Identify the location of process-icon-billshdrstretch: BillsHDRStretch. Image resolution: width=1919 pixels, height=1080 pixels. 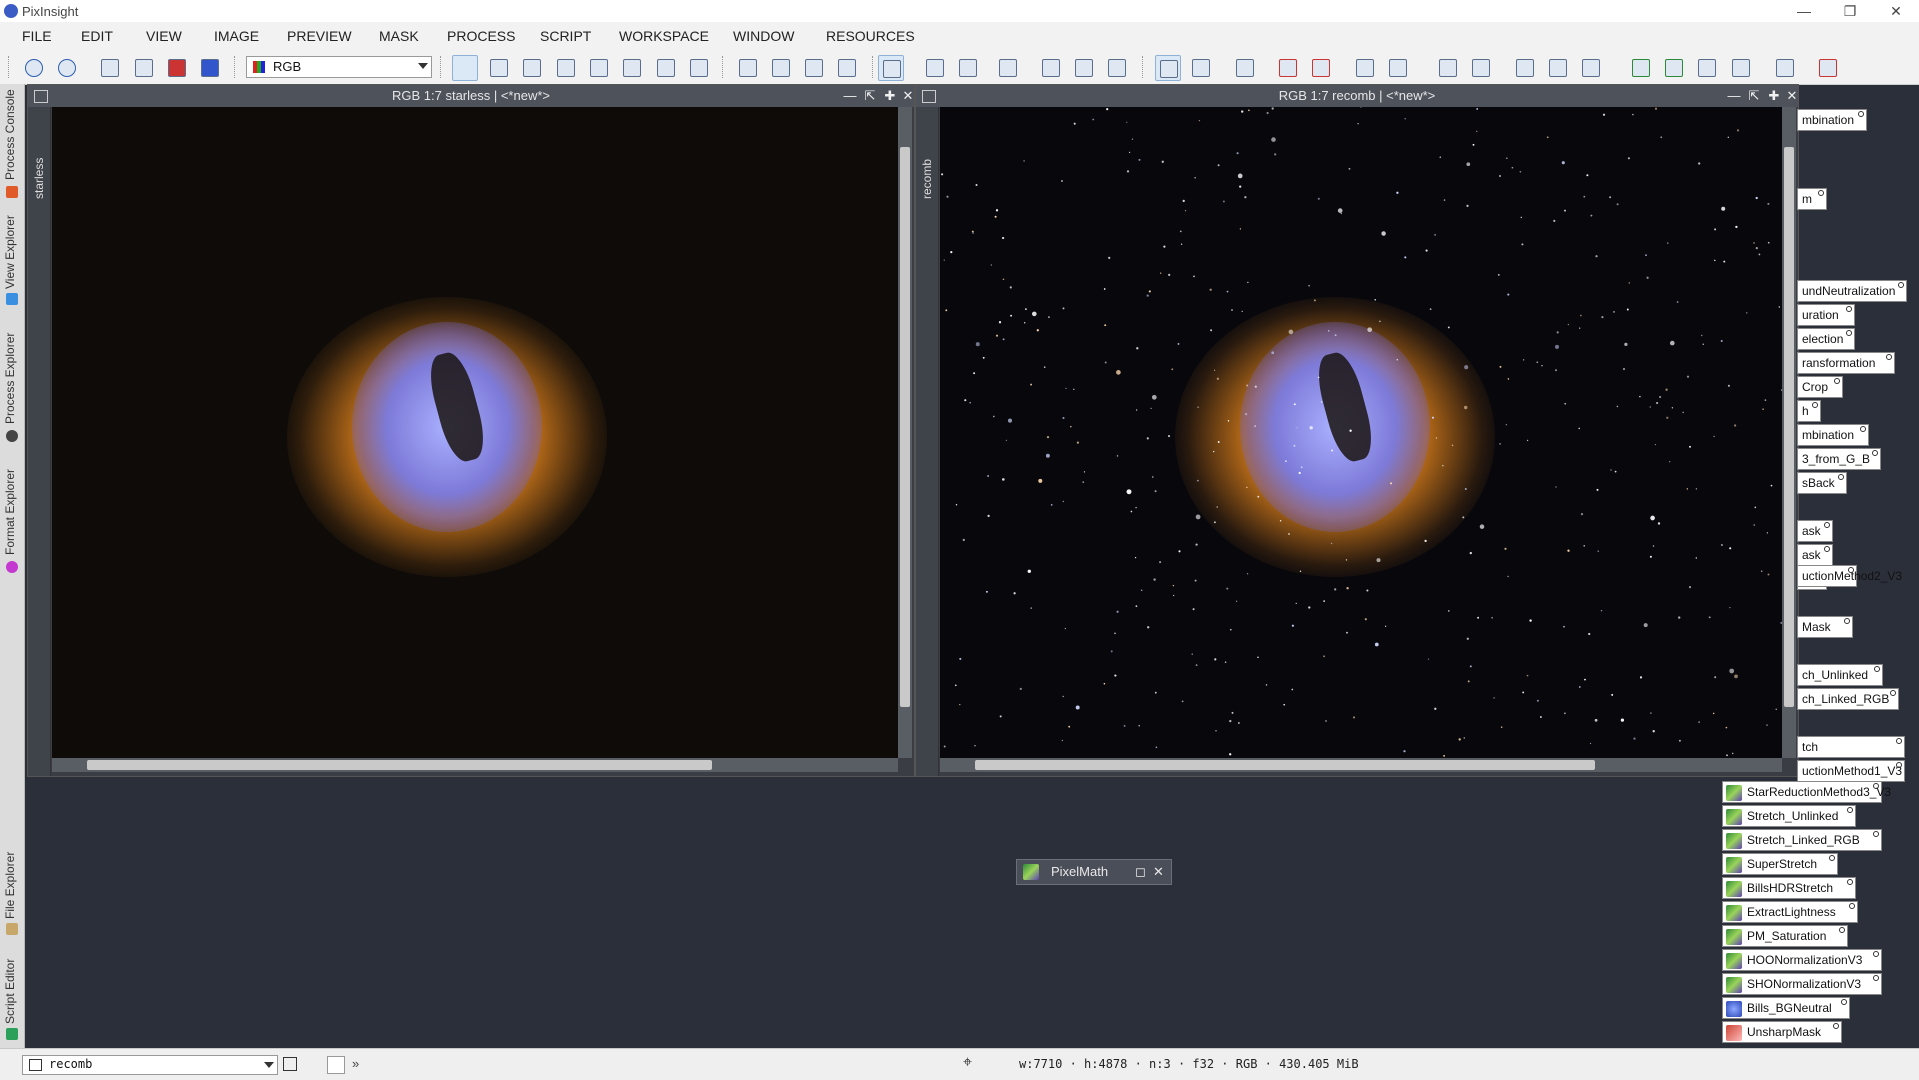
(1789, 888).